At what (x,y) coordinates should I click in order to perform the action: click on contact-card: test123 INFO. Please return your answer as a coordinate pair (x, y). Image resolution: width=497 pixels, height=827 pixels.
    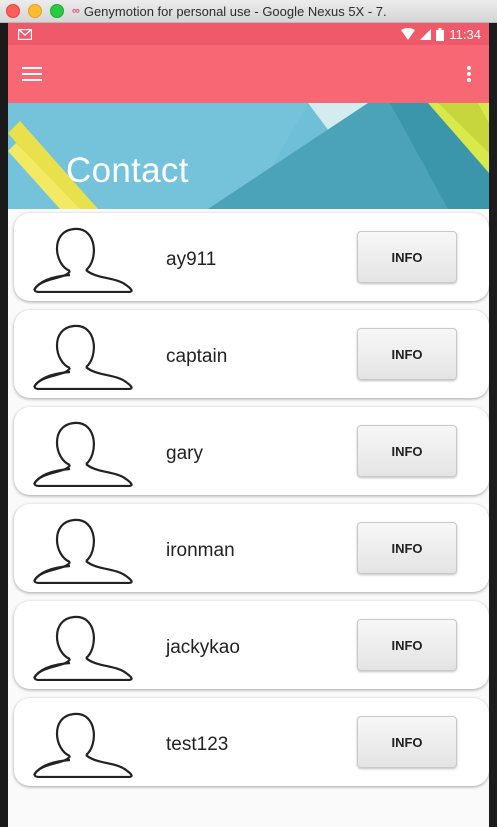
    Looking at the image, I should click on (251, 742).